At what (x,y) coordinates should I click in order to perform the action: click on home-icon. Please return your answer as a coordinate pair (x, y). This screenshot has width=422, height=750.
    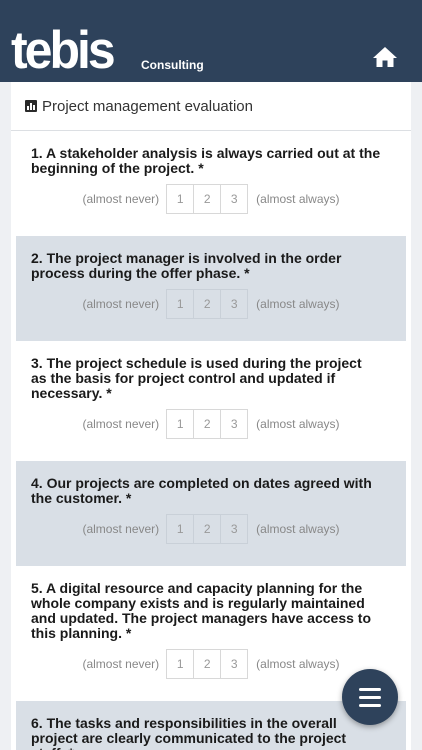
    Looking at the image, I should click on (385, 57).